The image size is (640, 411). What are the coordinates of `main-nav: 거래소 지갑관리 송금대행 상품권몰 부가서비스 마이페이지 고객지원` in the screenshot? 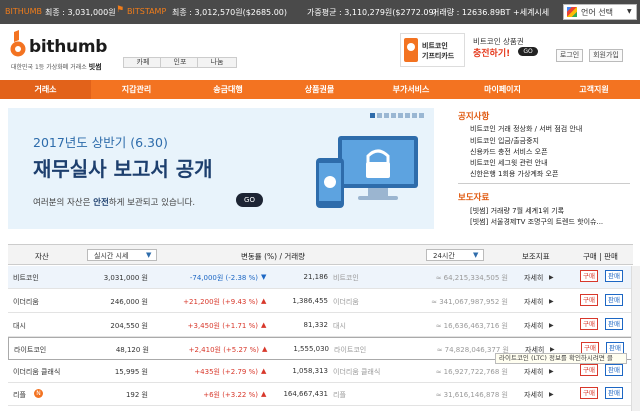 It's located at (320, 89).